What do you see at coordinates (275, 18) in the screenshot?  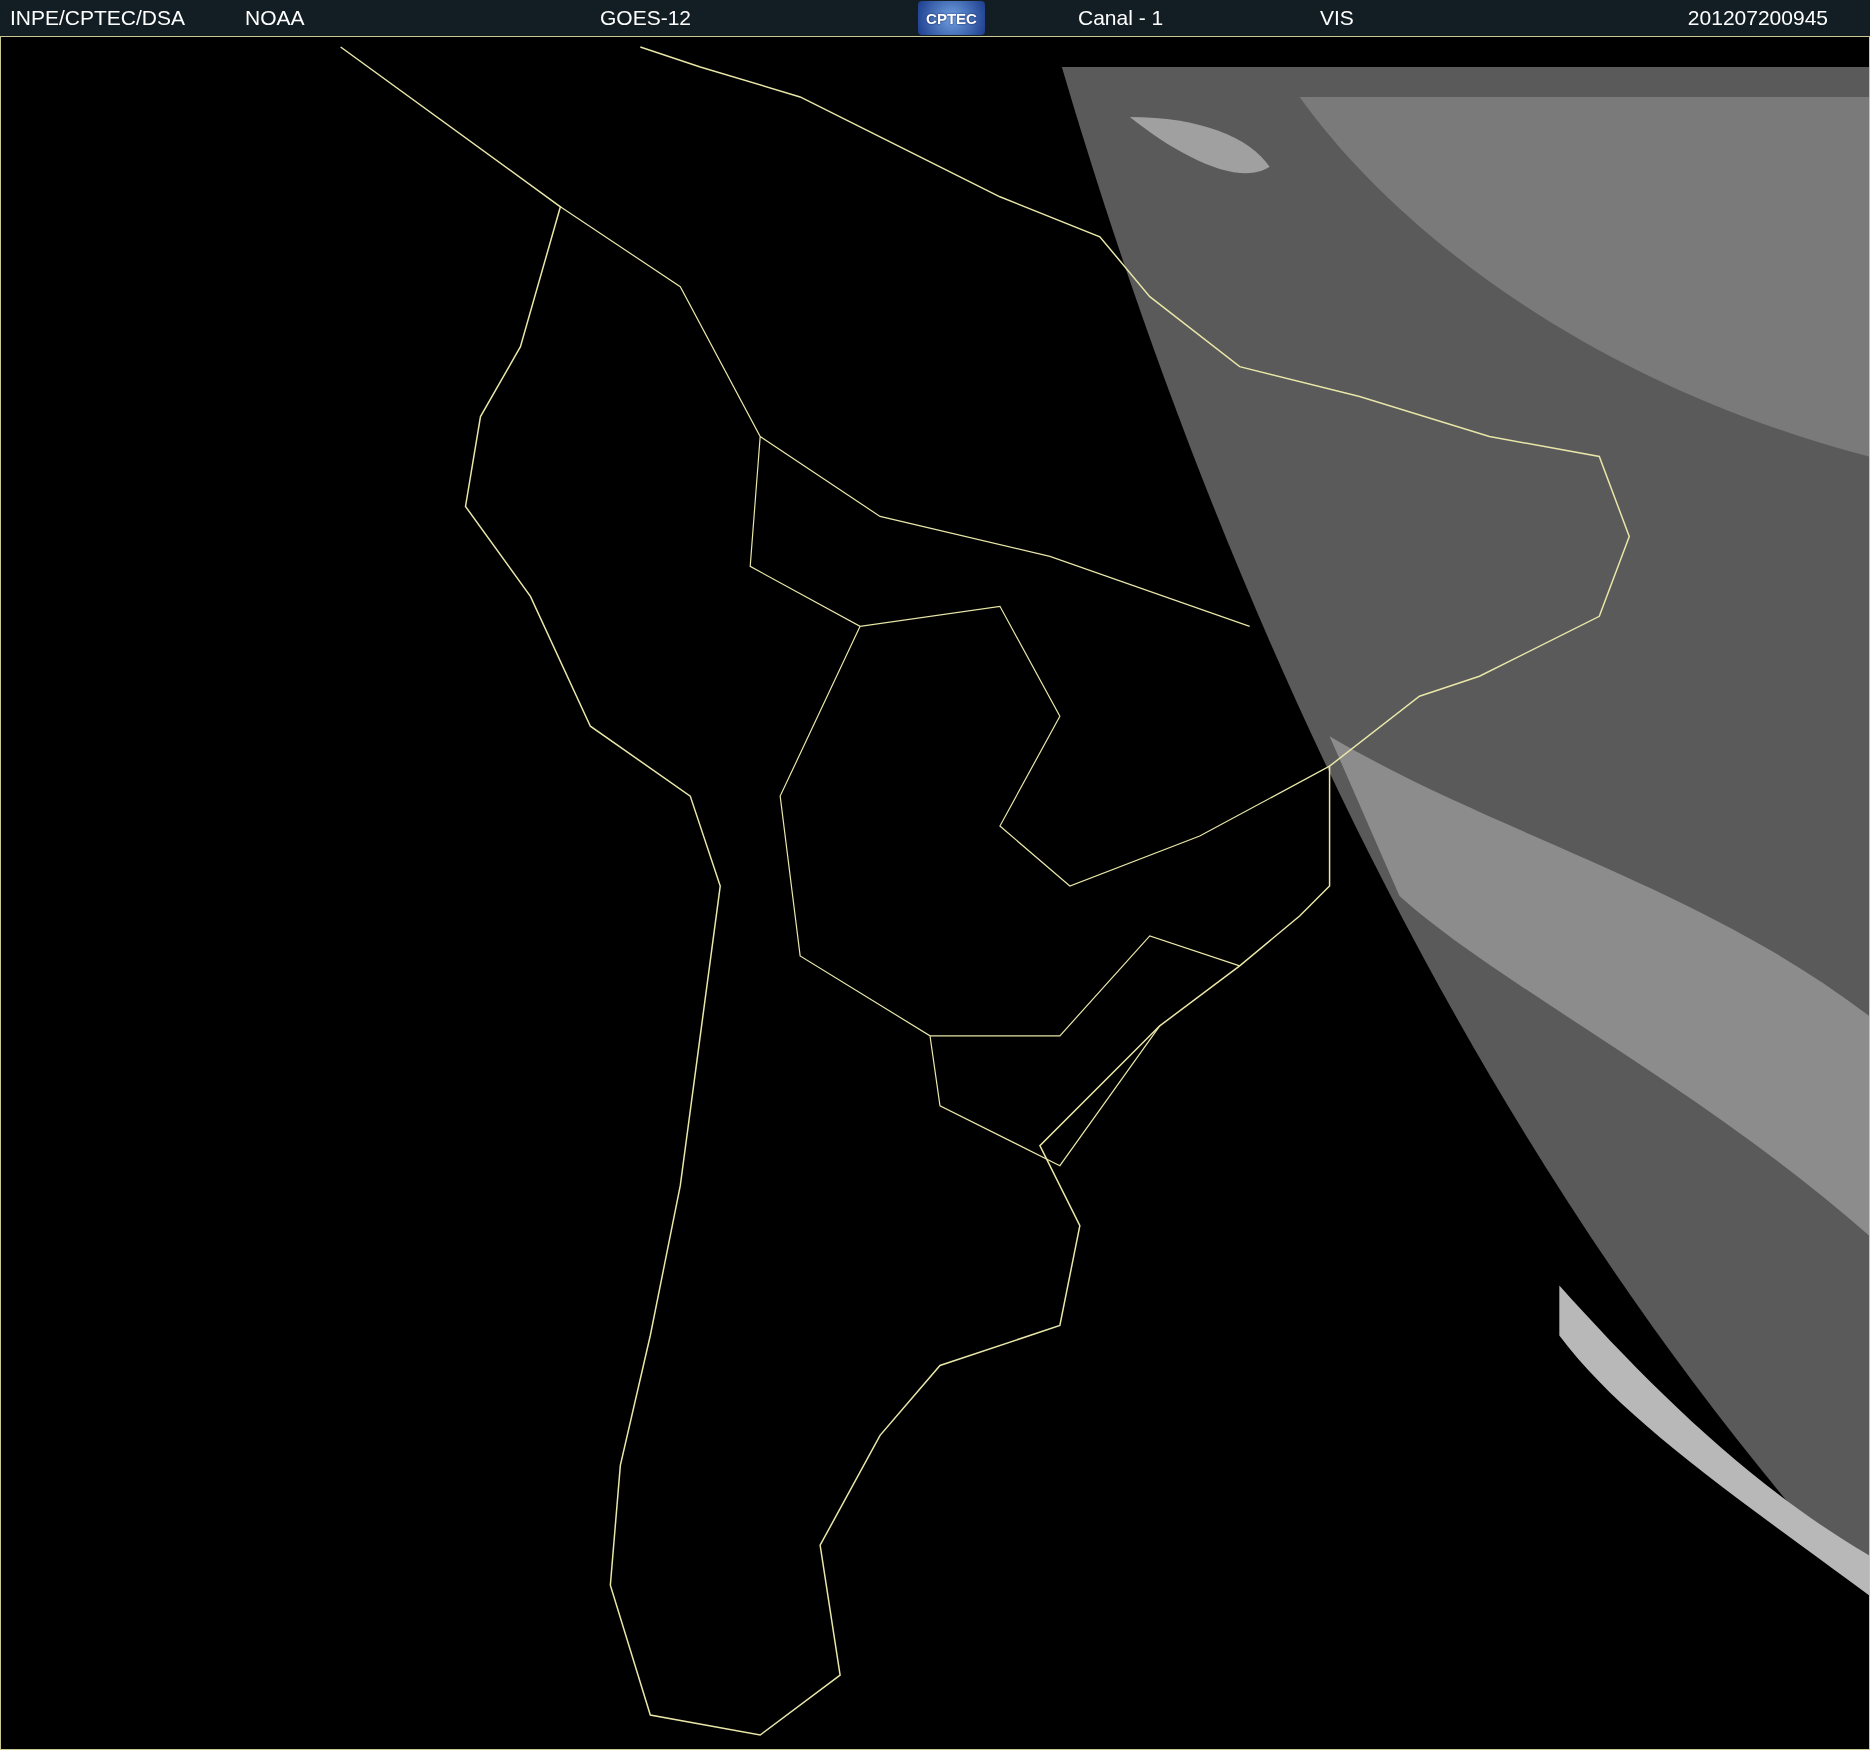 I see `header-label: NOAA` at bounding box center [275, 18].